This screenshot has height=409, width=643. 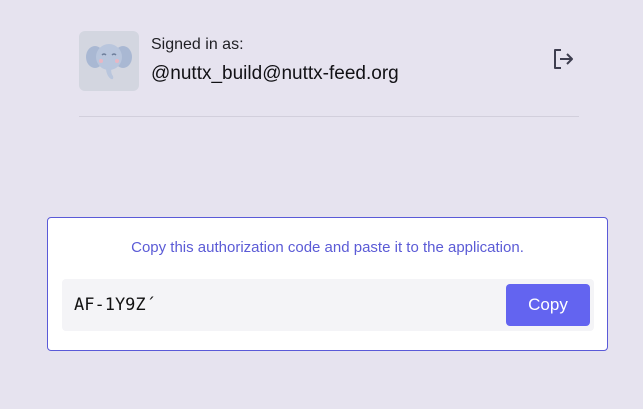 I want to click on code-row: Copy, so click(x=328, y=305).